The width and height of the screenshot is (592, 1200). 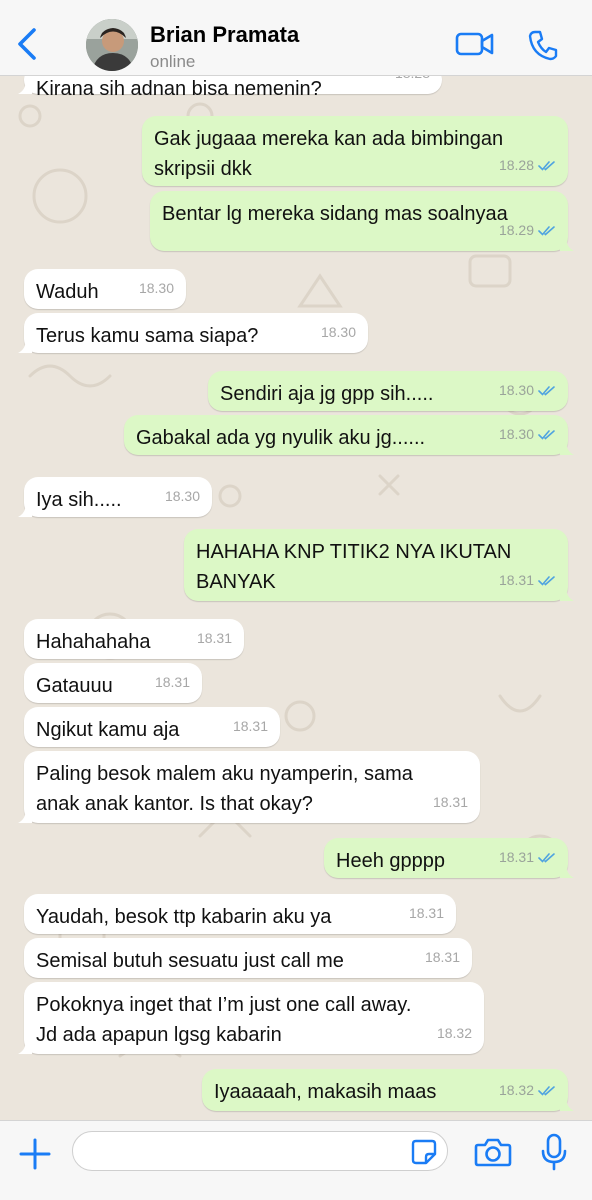 I want to click on message-text: Yaudah, besok ttp kabarin aku ya, so click(x=184, y=917).